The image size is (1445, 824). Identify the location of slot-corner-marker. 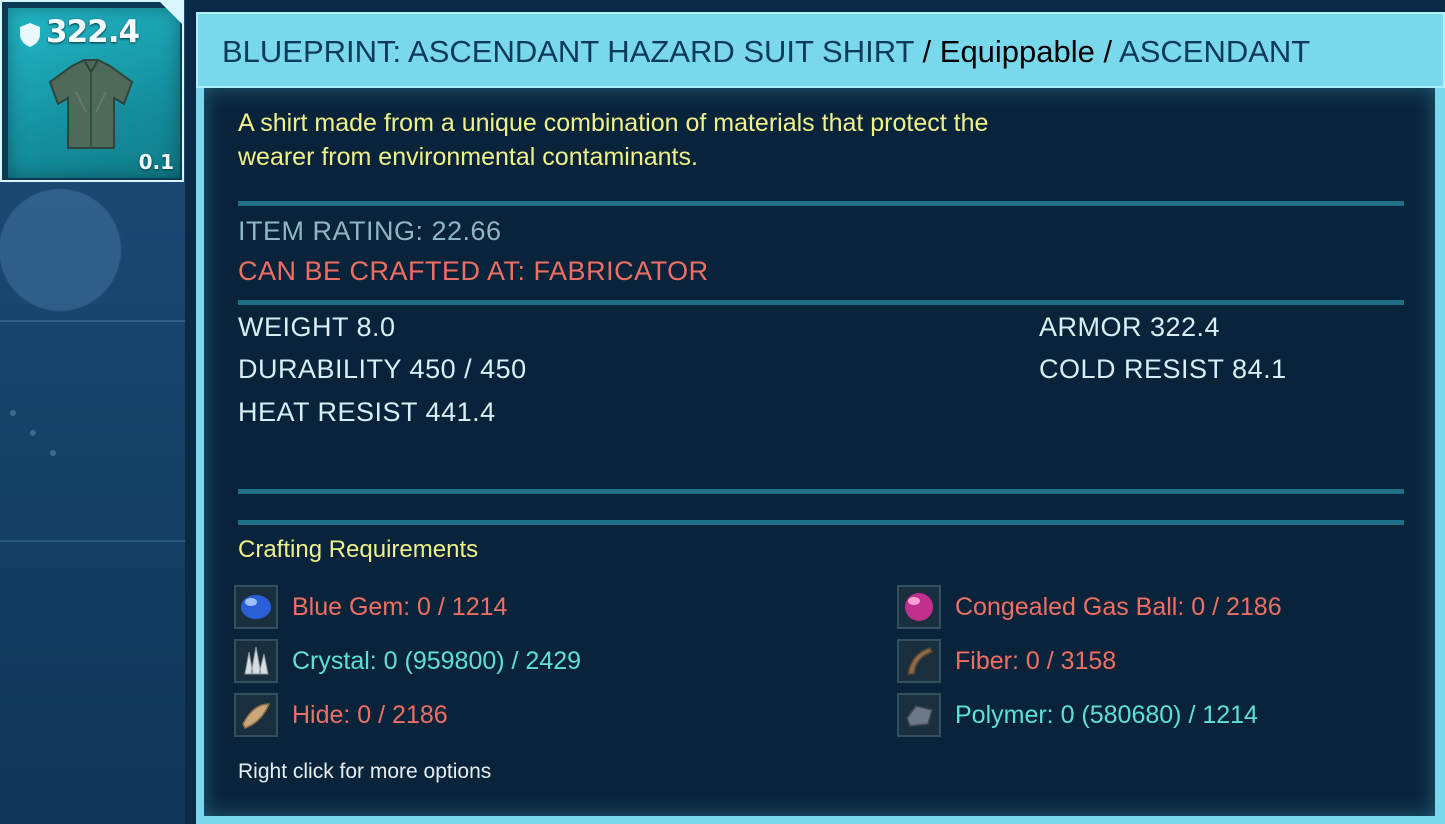
(171, 13).